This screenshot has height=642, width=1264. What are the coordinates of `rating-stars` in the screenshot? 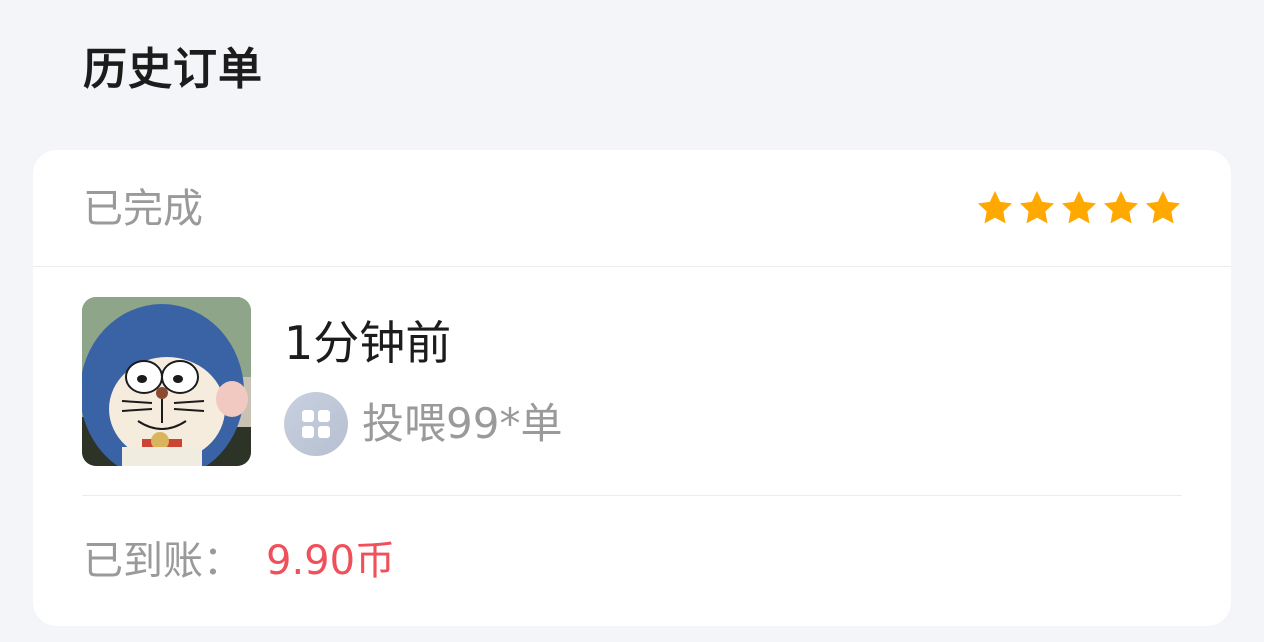 It's located at (1079, 208).